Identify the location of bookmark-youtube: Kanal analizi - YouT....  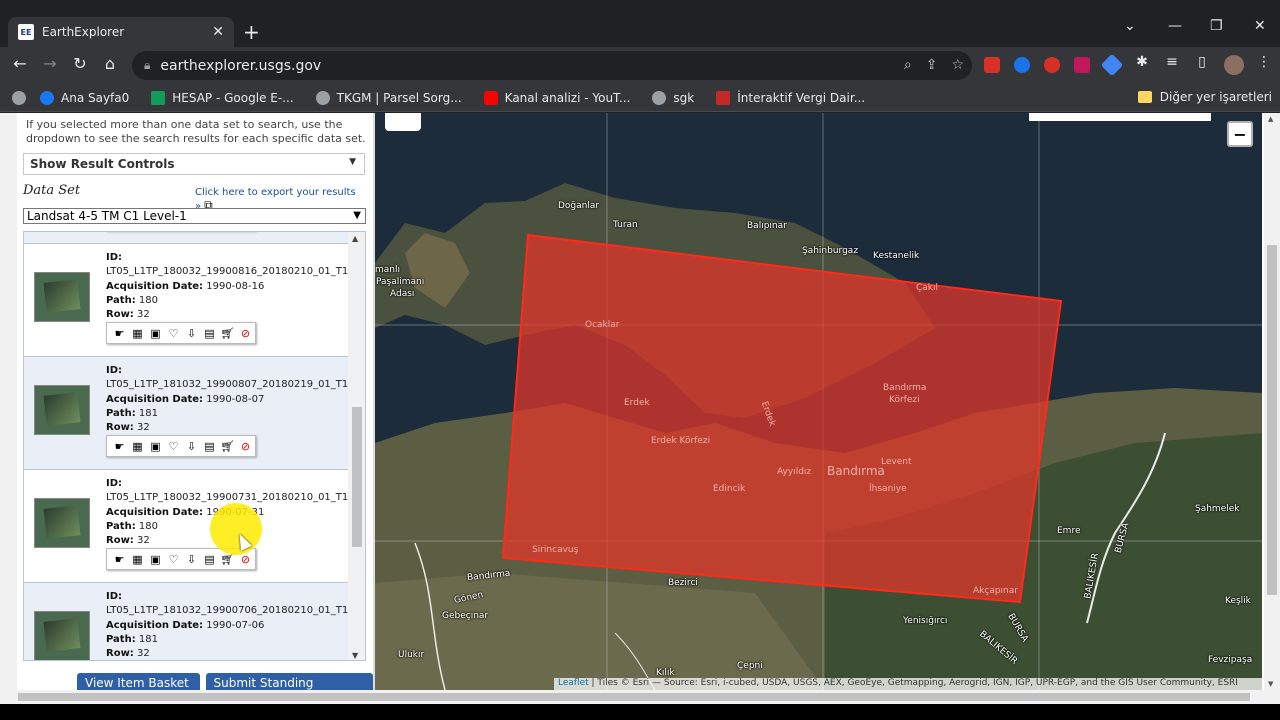
(556, 97).